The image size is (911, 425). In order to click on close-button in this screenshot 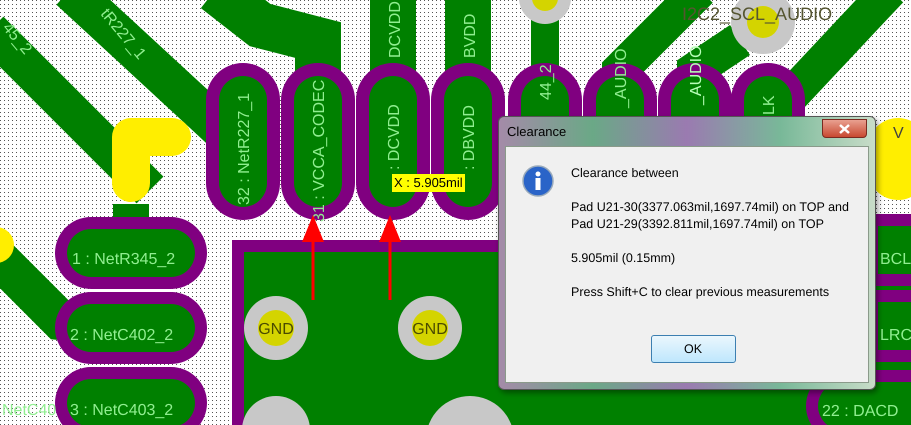, I will do `click(844, 128)`.